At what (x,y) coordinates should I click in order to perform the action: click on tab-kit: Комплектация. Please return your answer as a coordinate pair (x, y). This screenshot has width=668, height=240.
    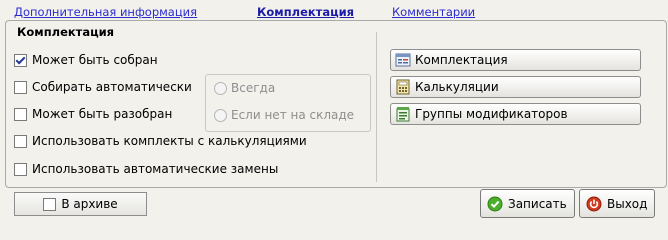
    Looking at the image, I should click on (305, 12).